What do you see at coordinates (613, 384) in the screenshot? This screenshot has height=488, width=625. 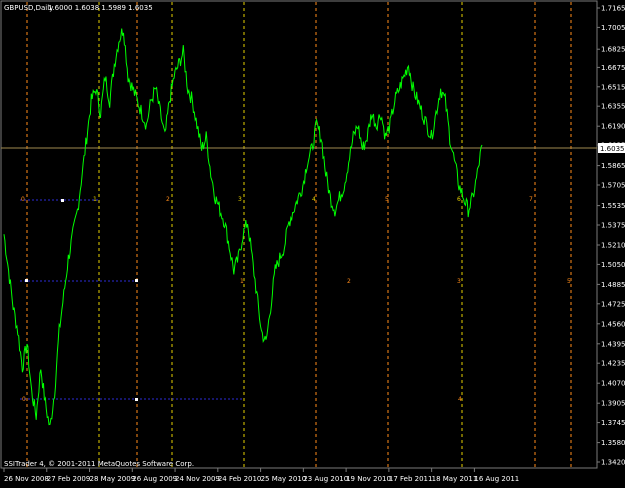 I see `y-tick-label: 1.4070` at bounding box center [613, 384].